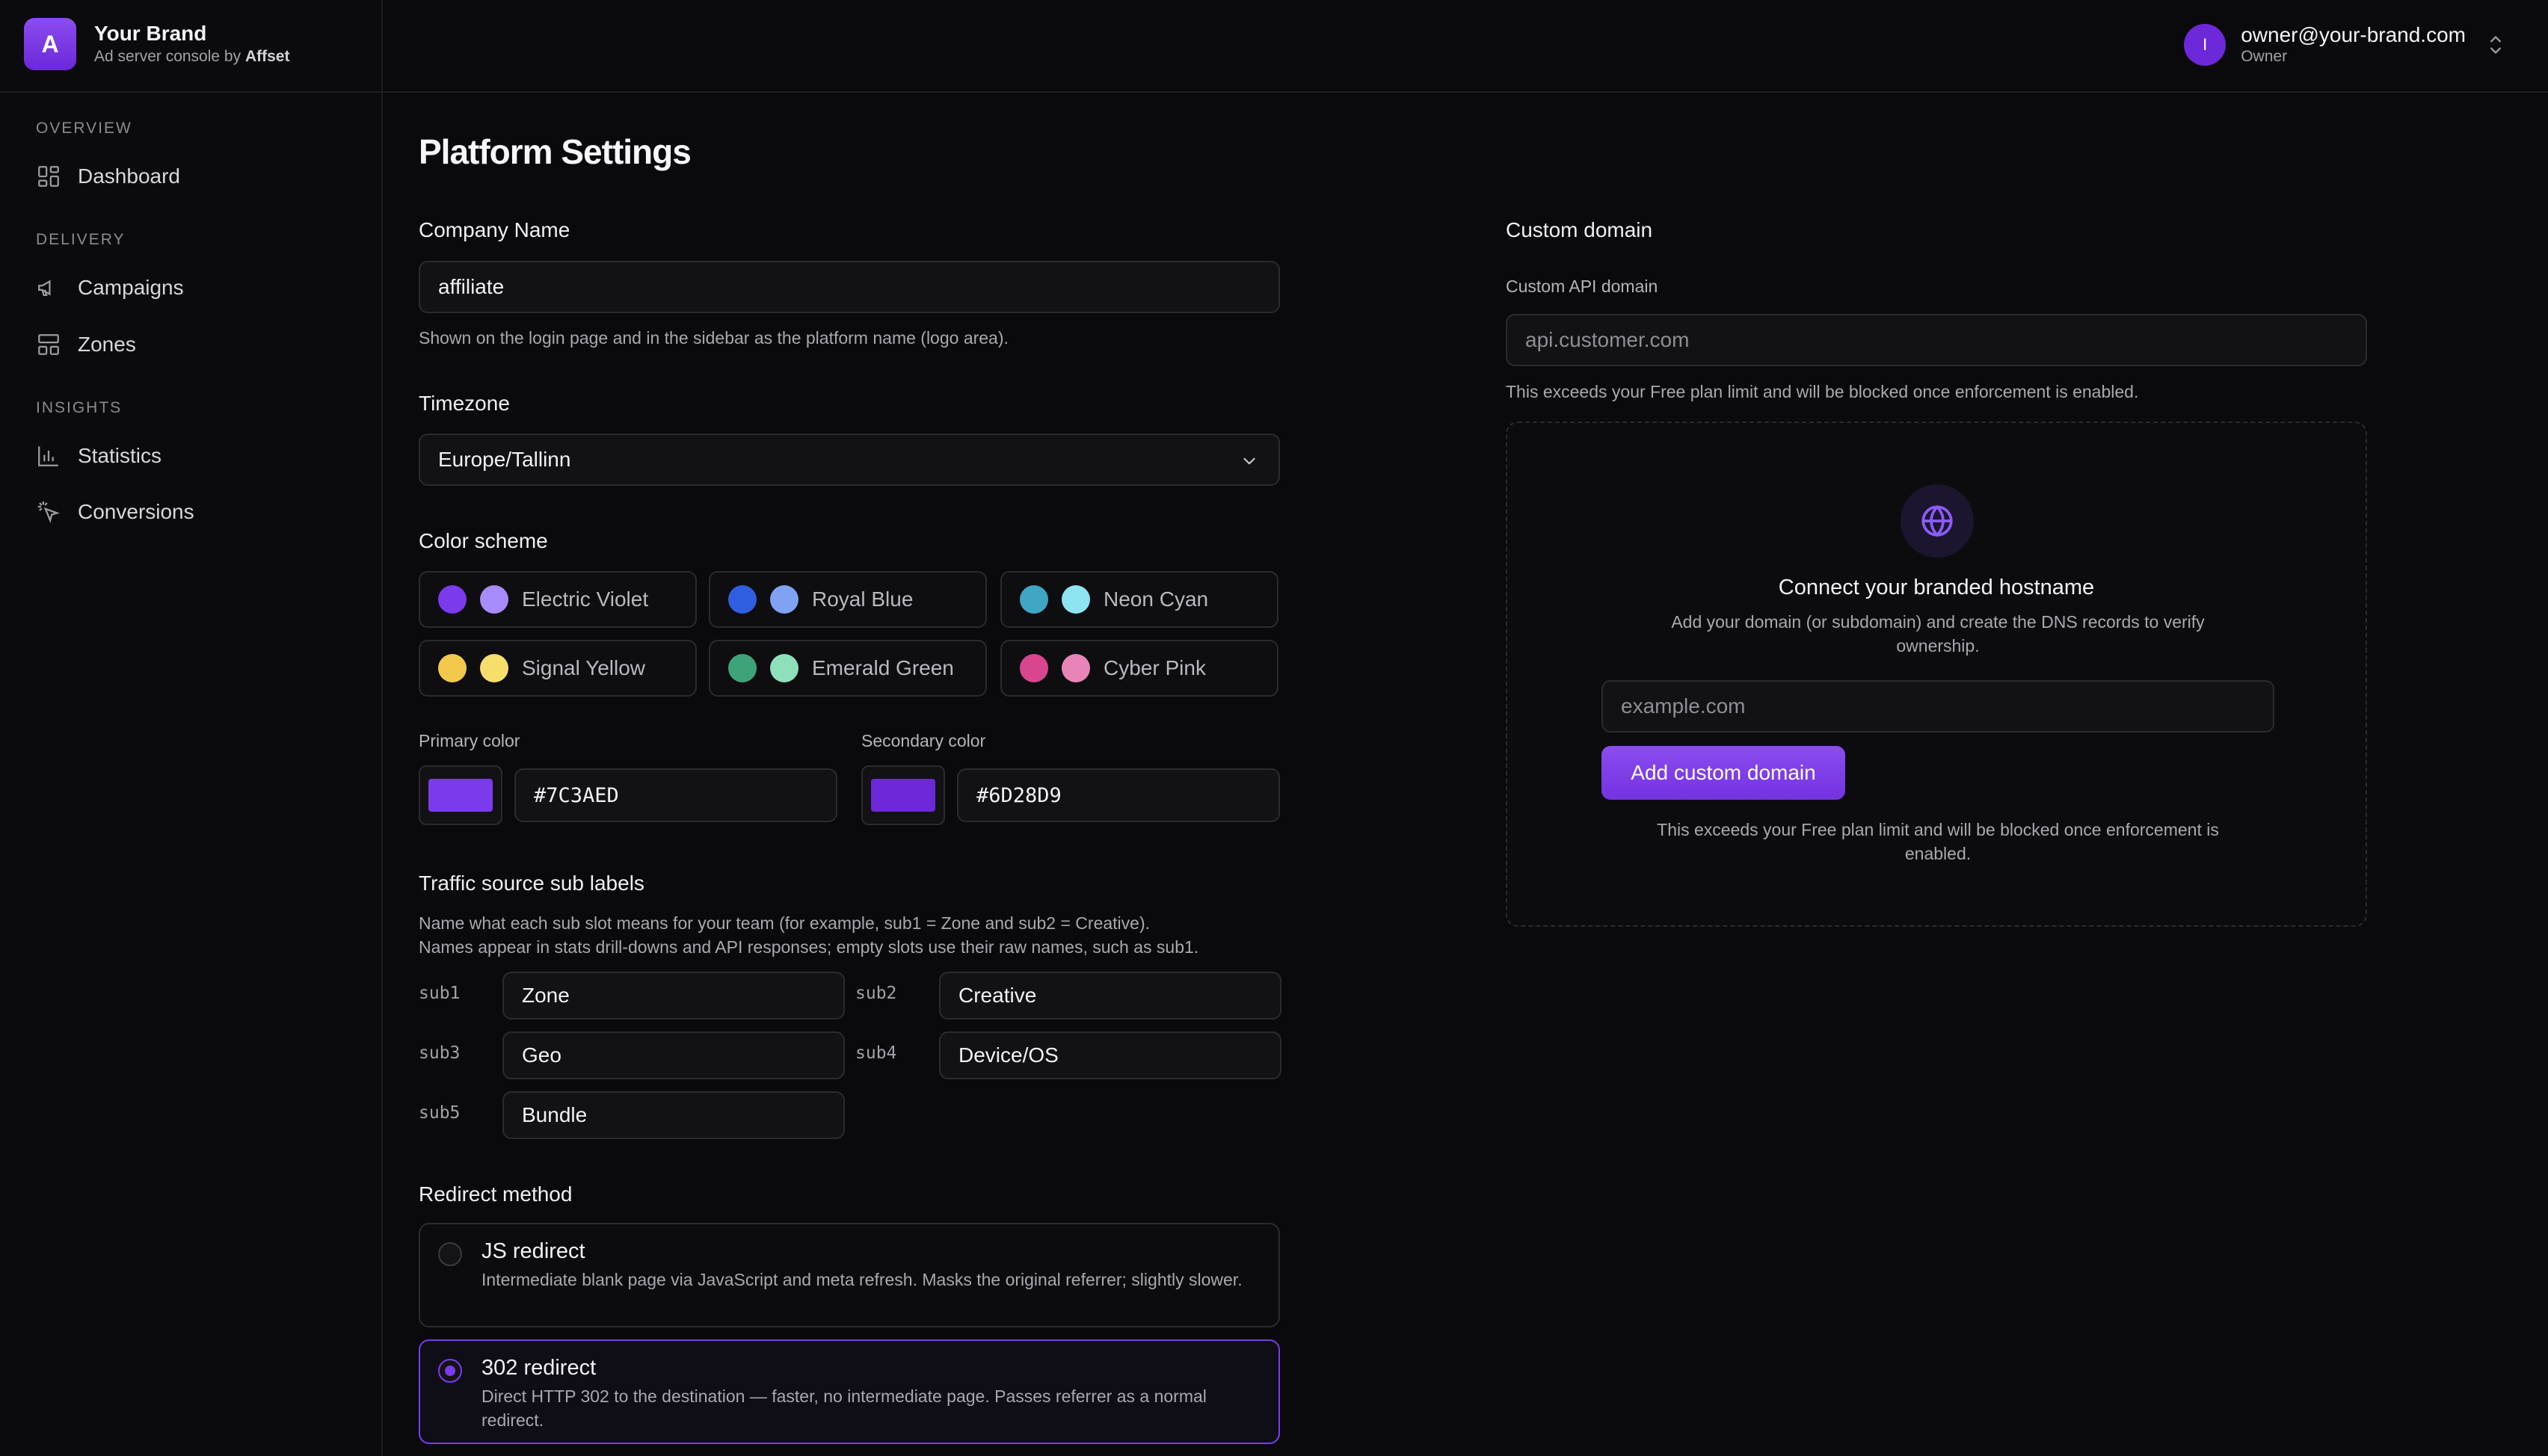  What do you see at coordinates (849, 460) in the screenshot?
I see `timezone-select: Europe/Tallinn` at bounding box center [849, 460].